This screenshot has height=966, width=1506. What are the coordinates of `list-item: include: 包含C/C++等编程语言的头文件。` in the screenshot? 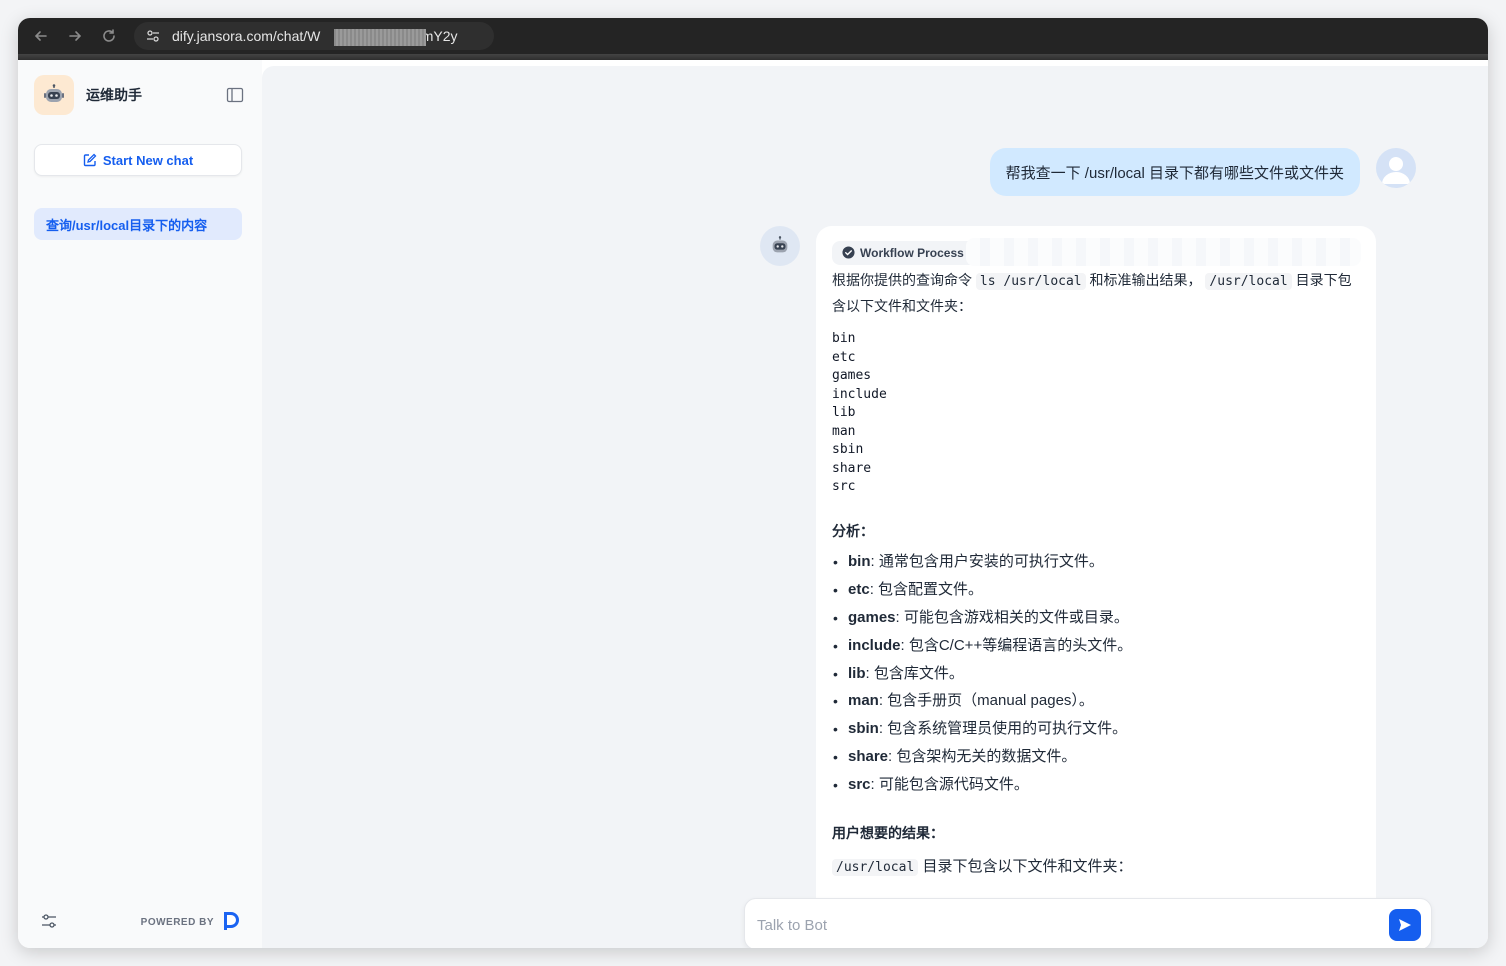 It's located at (1096, 646).